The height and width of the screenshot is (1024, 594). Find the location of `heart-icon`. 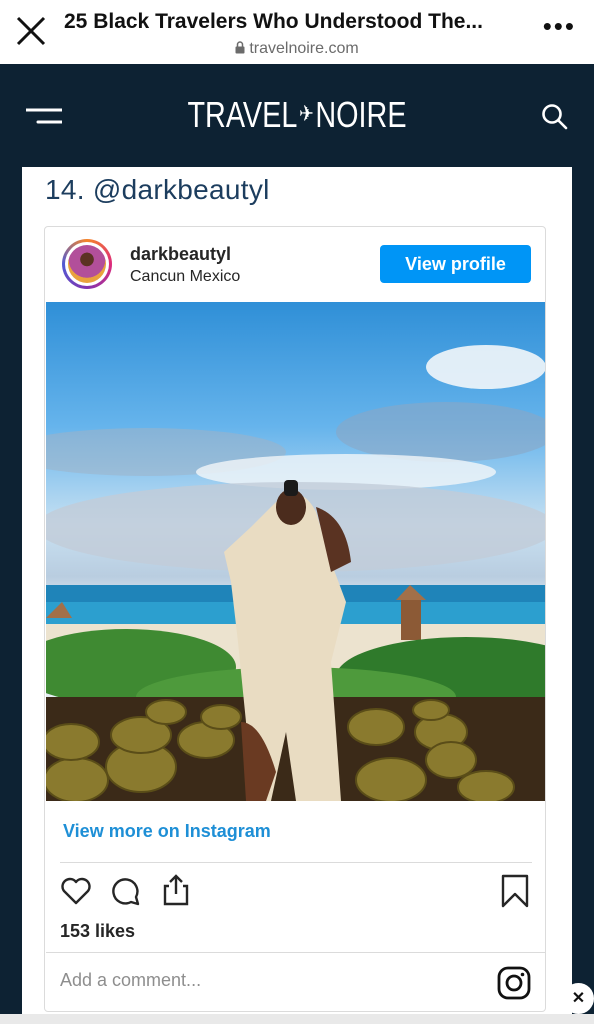

heart-icon is located at coordinates (76, 891).